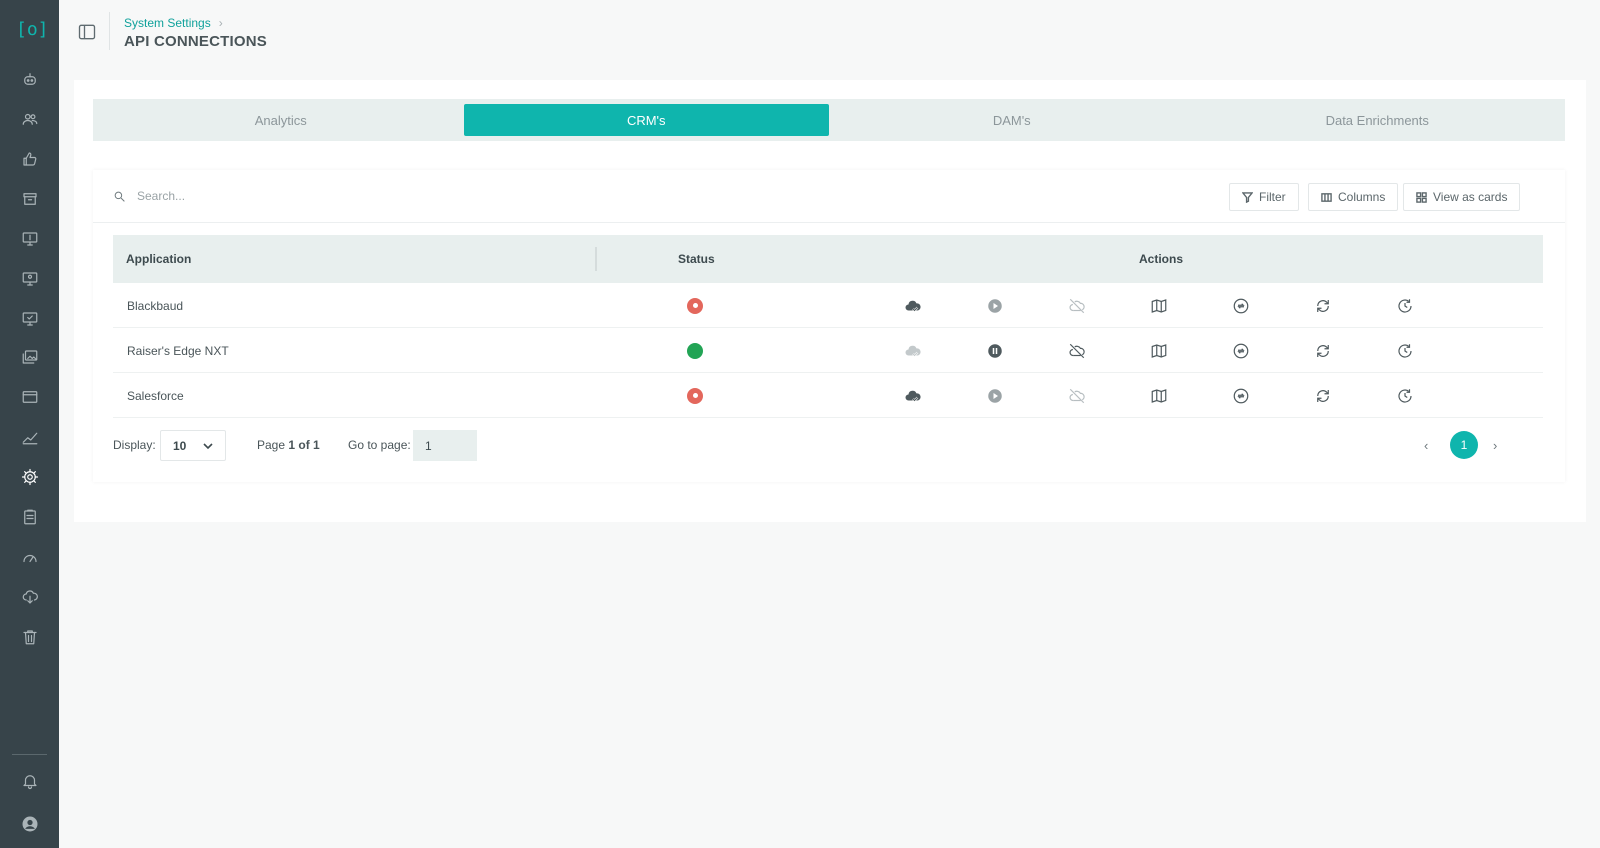 Image resolution: width=1600 pixels, height=848 pixels. What do you see at coordinates (155, 395) in the screenshot?
I see `application-name: Salesforce` at bounding box center [155, 395].